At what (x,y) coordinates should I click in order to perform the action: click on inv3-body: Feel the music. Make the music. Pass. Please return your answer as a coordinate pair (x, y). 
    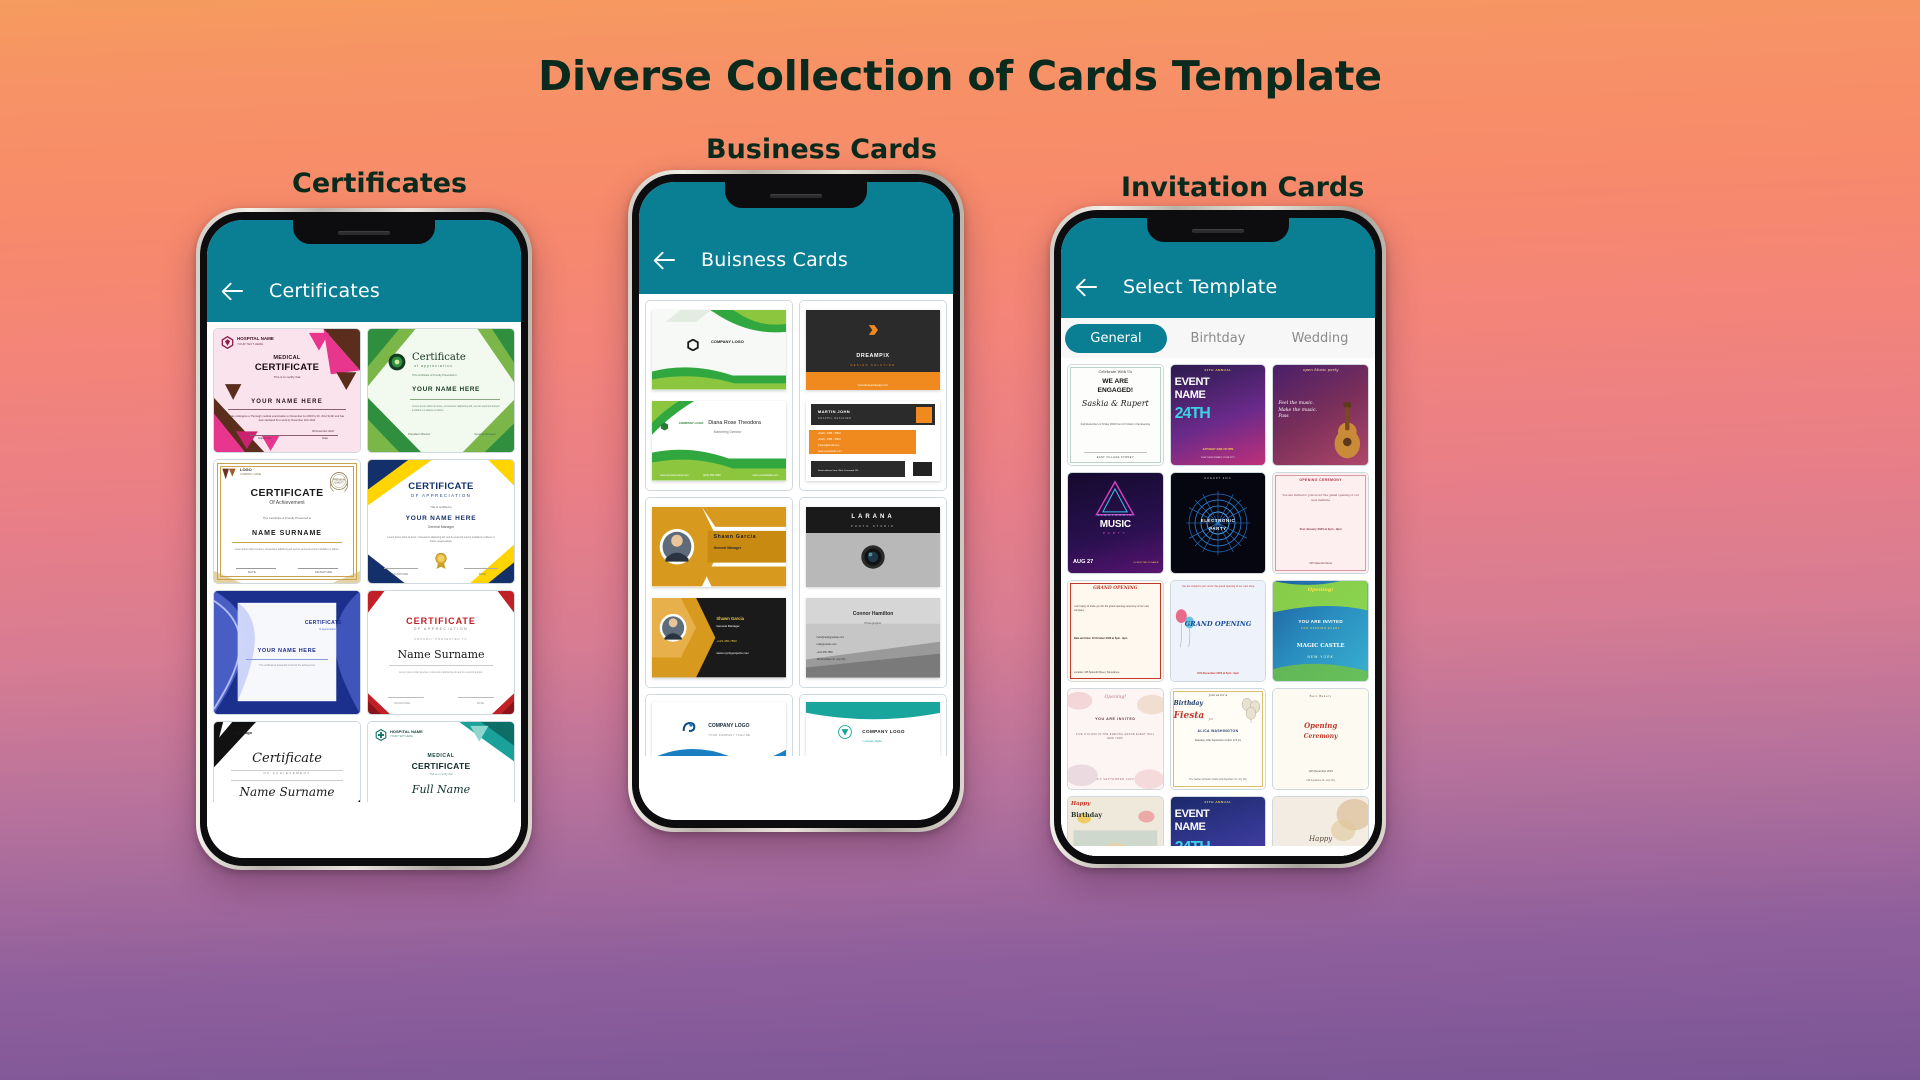
    Looking at the image, I should click on (1297, 410).